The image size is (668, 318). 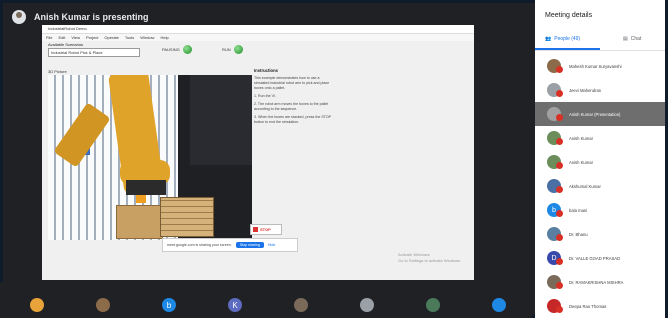 What do you see at coordinates (266, 300) in the screenshot?
I see `participant-strip: bK` at bounding box center [266, 300].